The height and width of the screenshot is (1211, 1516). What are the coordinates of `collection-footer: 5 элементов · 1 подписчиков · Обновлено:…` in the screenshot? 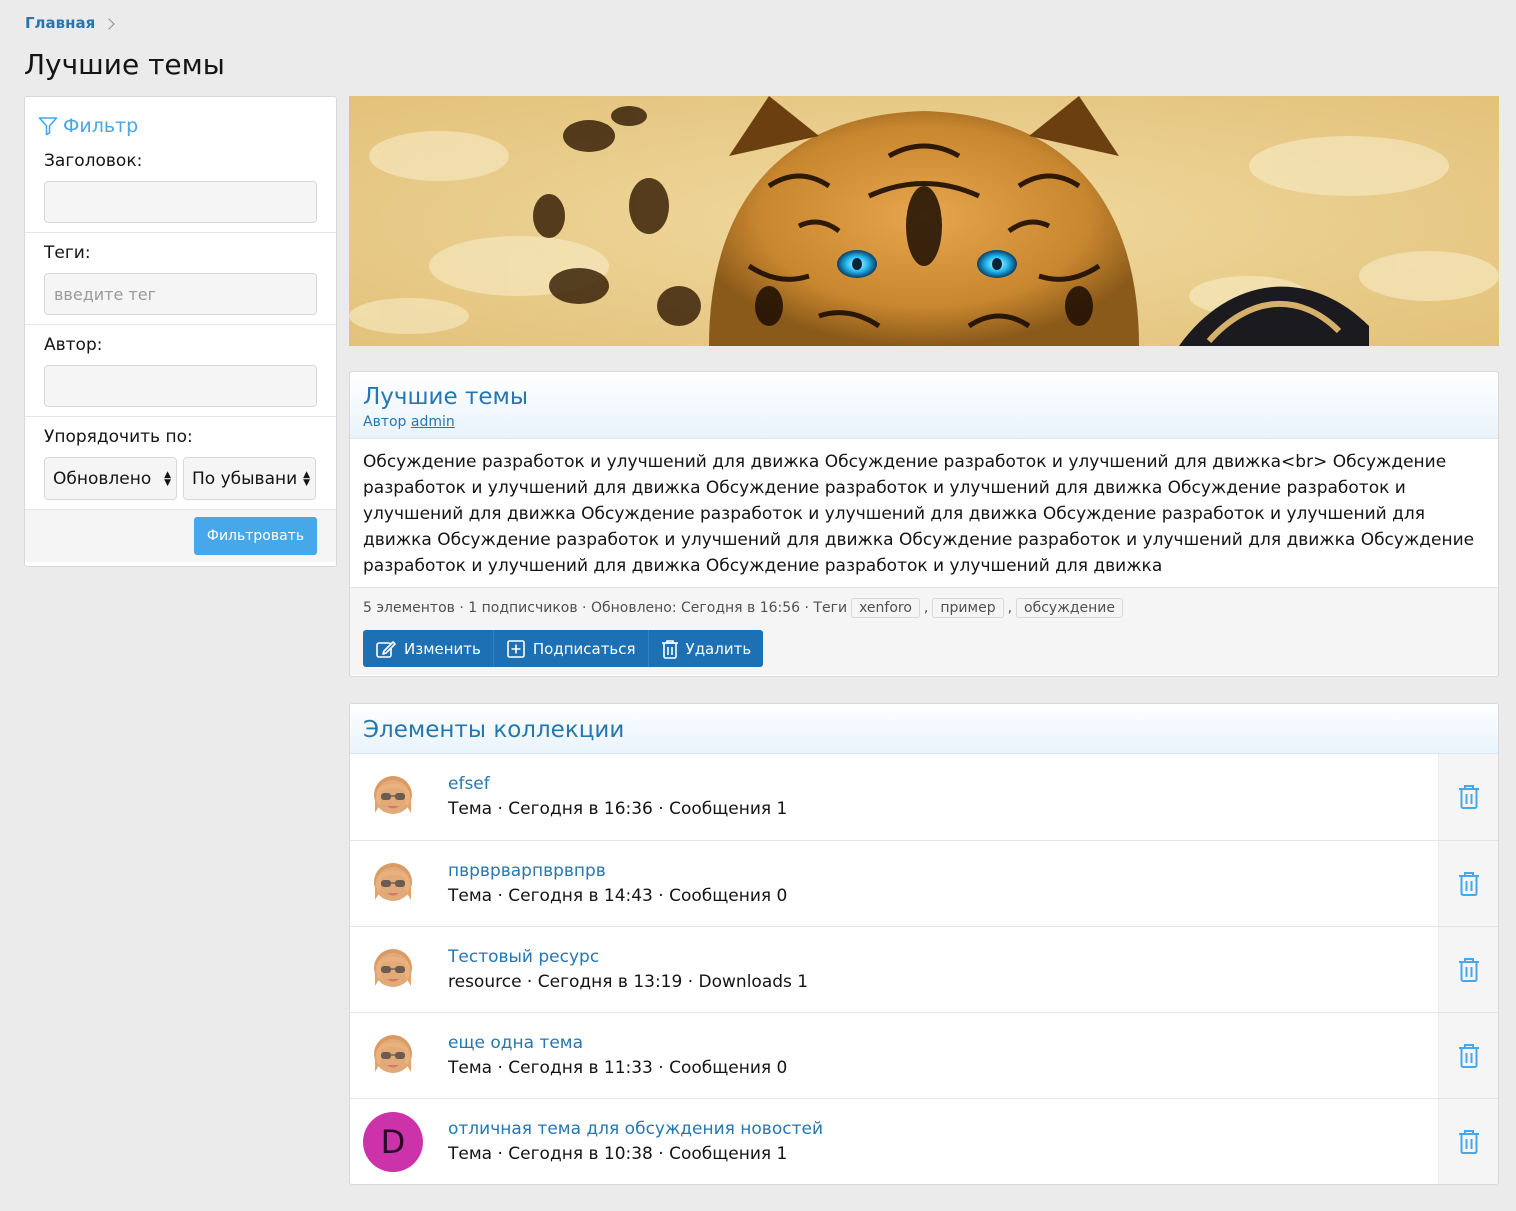 It's located at (924, 631).